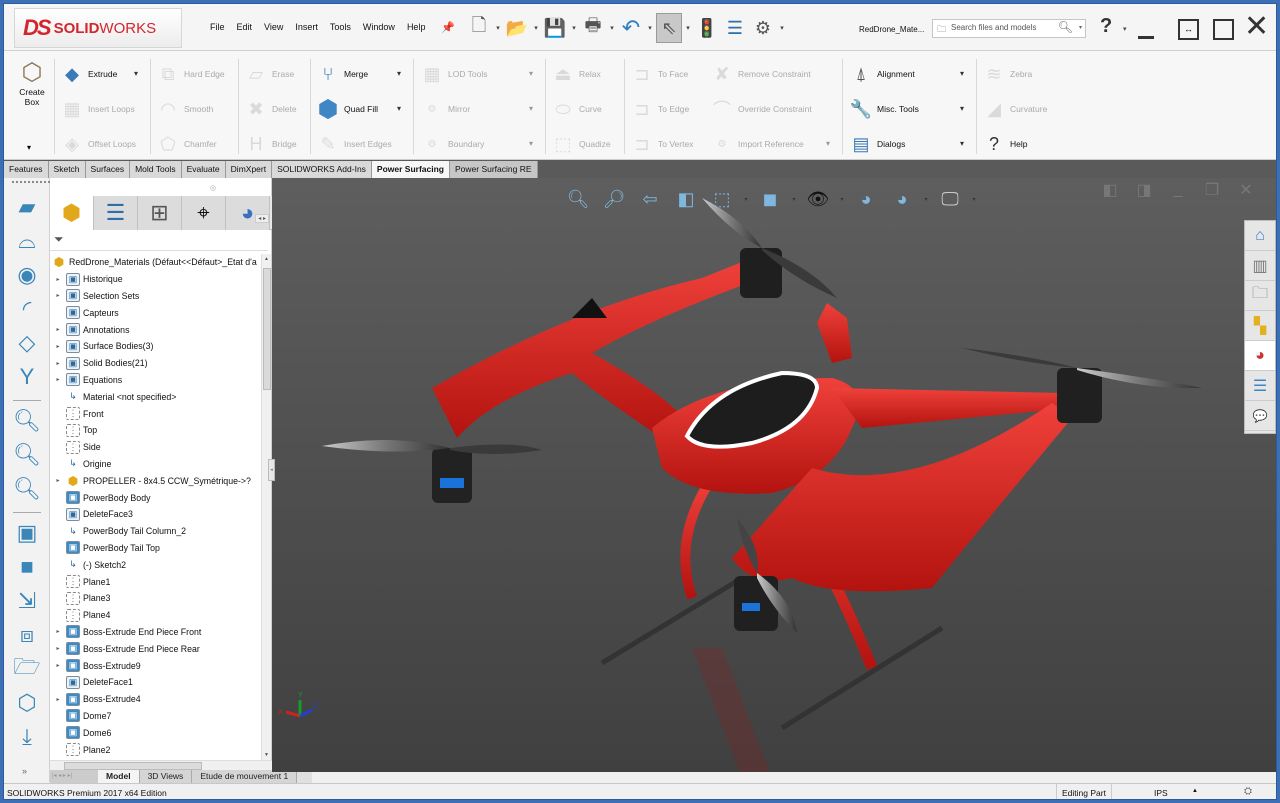 This screenshot has width=1280, height=803. Describe the element at coordinates (735, 28) in the screenshot. I see `file-properties-icon: ☰` at that location.